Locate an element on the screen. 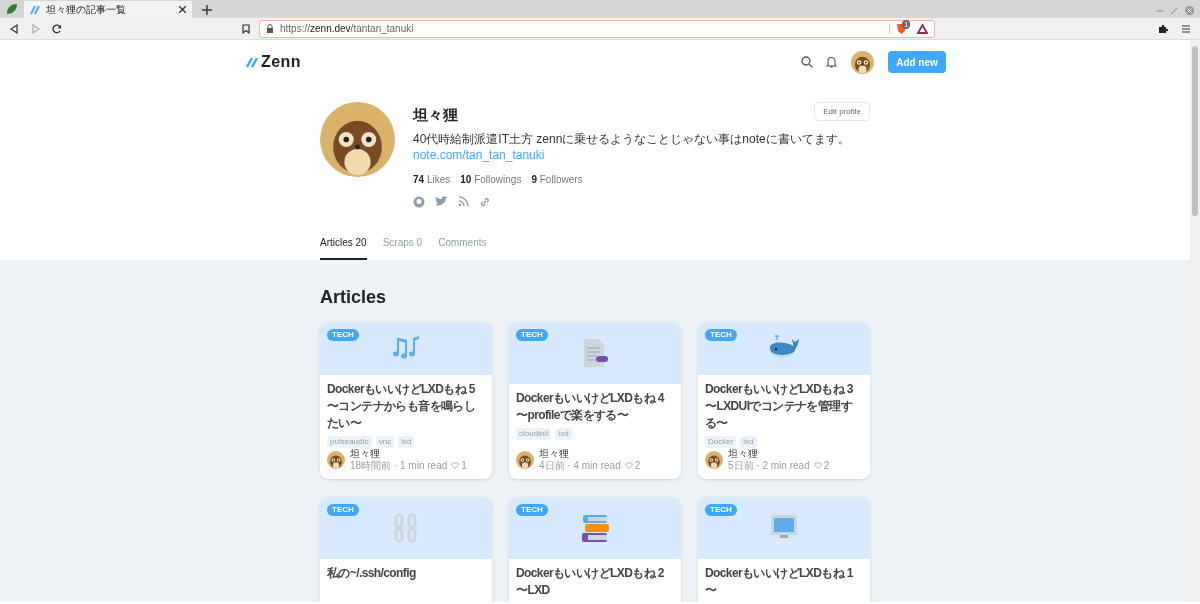  reload-icon is located at coordinates (57, 28).